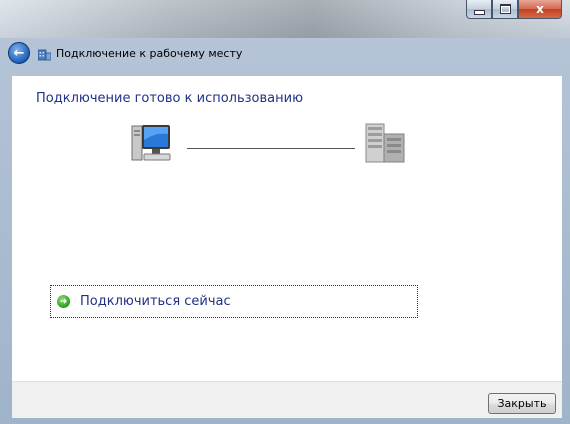 Image resolution: width=570 pixels, height=424 pixels. Describe the element at coordinates (522, 403) in the screenshot. I see `close-button: Закрыть` at that location.